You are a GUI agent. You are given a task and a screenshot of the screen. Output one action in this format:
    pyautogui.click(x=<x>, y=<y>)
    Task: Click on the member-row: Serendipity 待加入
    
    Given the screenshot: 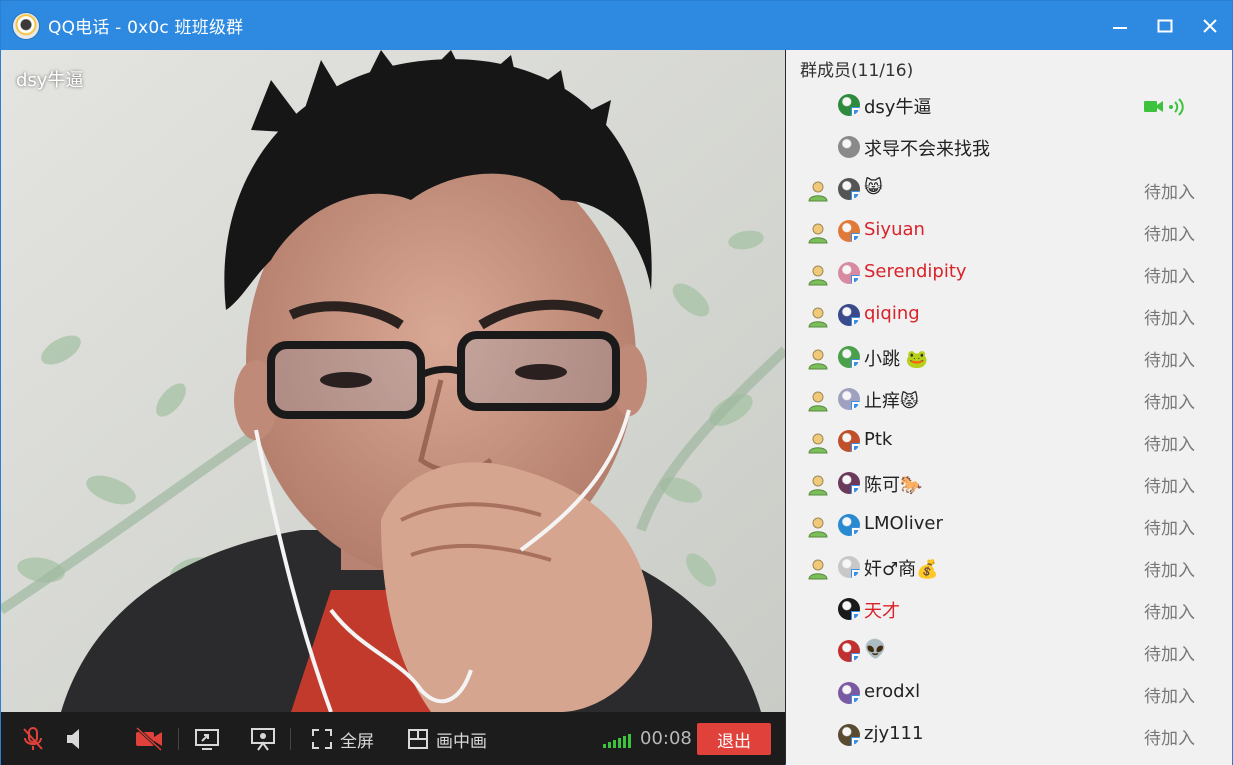 What is the action you would take?
    pyautogui.click(x=1009, y=274)
    